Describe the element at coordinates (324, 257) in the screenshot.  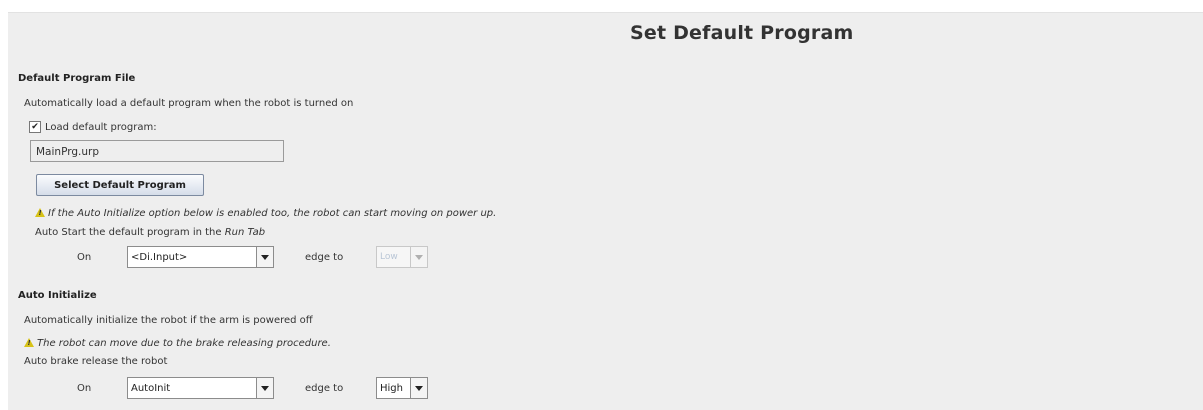
I see `autostart-edge-label: edge to` at that location.